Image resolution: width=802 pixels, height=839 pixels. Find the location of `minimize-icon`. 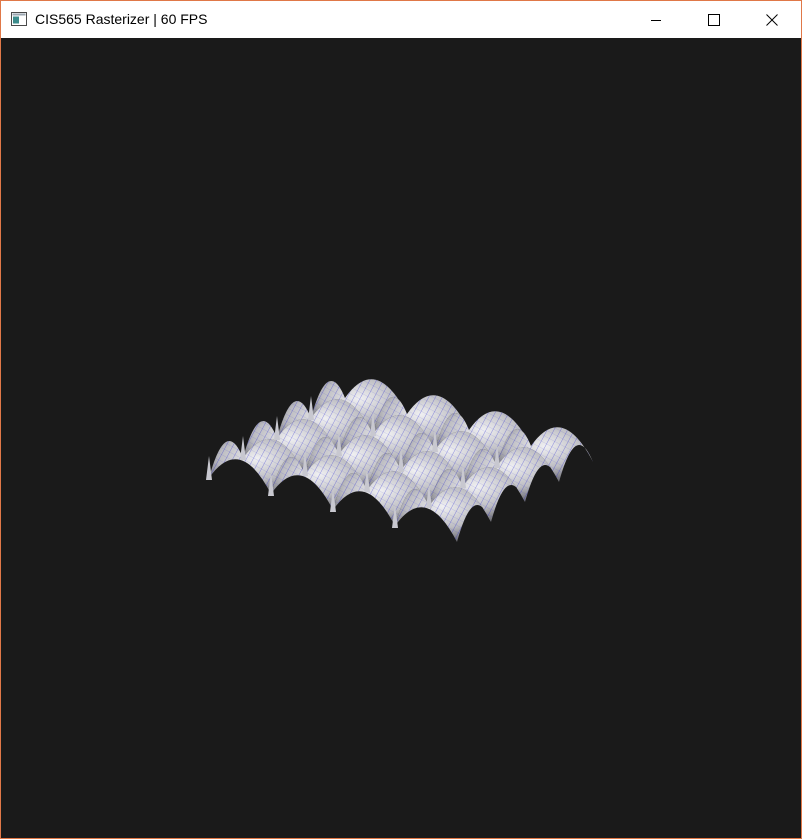

minimize-icon is located at coordinates (656, 20).